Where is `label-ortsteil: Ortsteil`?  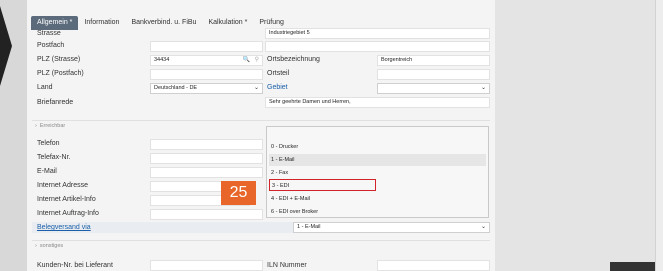
label-ortsteil: Ortsteil is located at coordinates (278, 73).